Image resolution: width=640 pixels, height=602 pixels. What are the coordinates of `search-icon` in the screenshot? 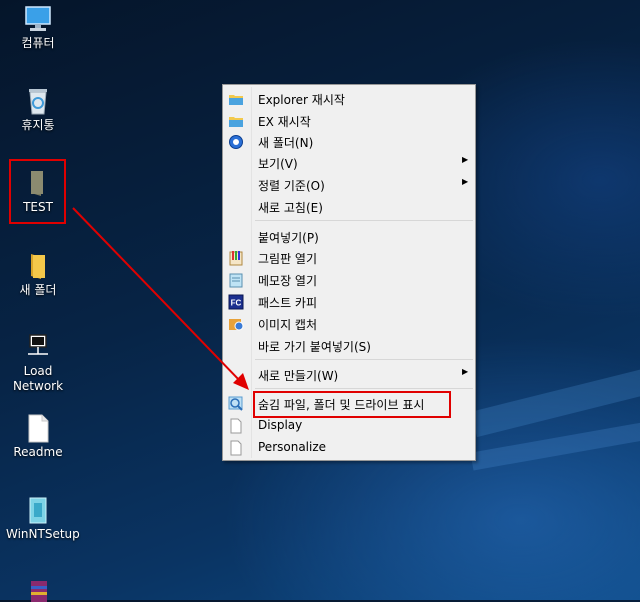 It's located at (235, 403).